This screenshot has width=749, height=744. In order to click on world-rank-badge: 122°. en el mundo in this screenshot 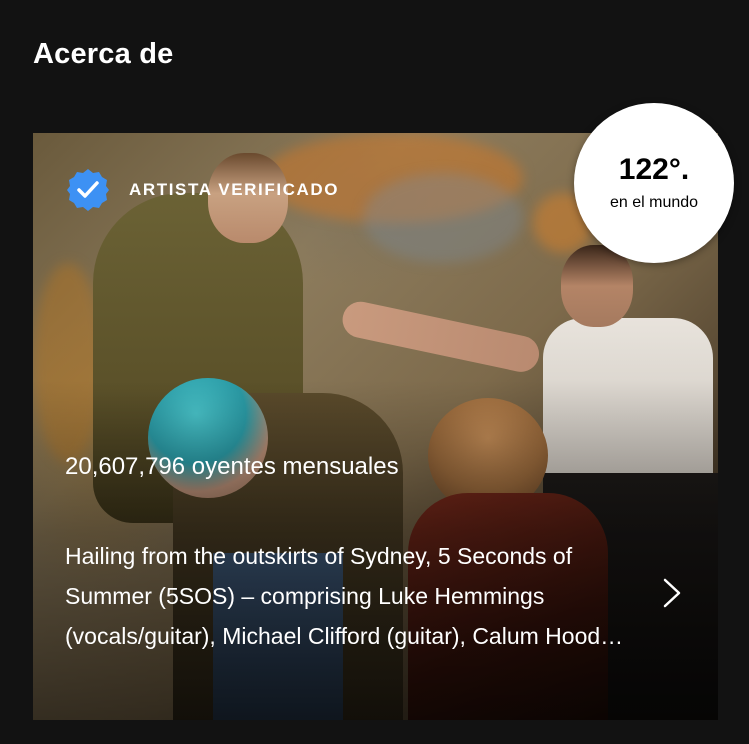, I will do `click(654, 183)`.